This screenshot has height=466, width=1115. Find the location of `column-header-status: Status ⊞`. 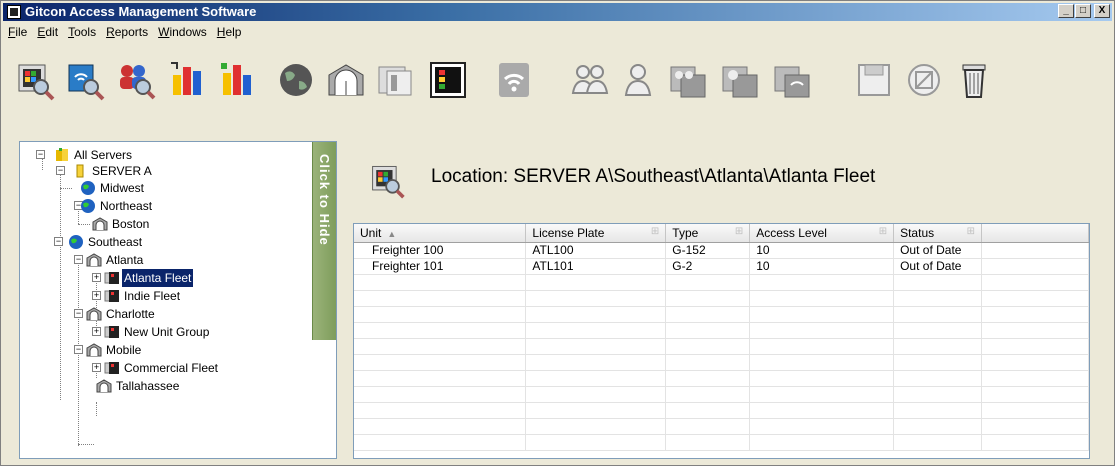

column-header-status: Status ⊞ is located at coordinates (938, 233).